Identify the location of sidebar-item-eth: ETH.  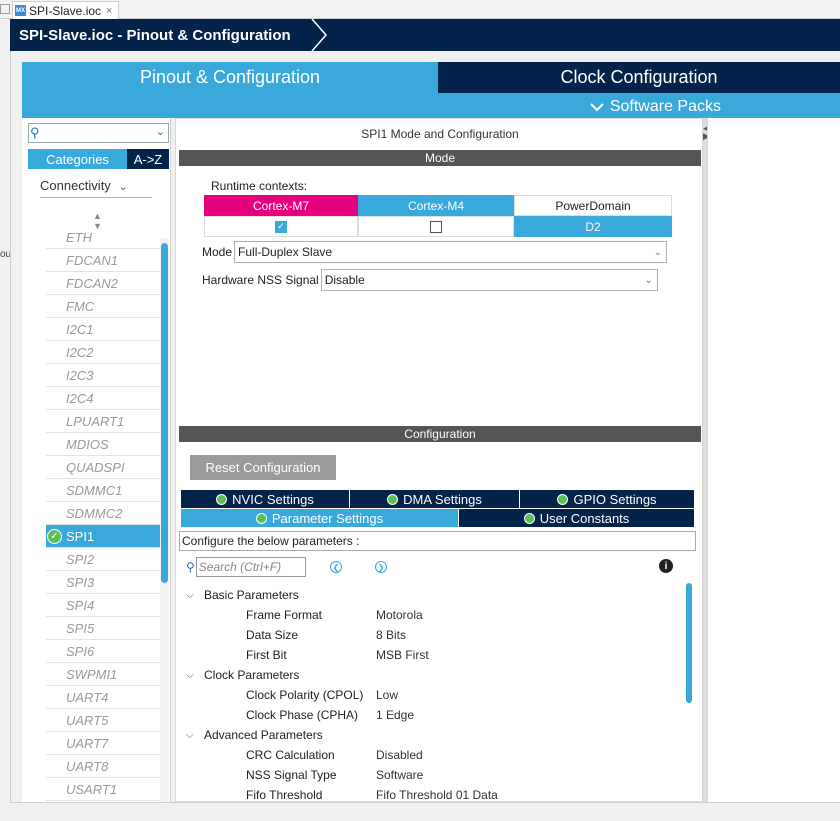
(104, 237).